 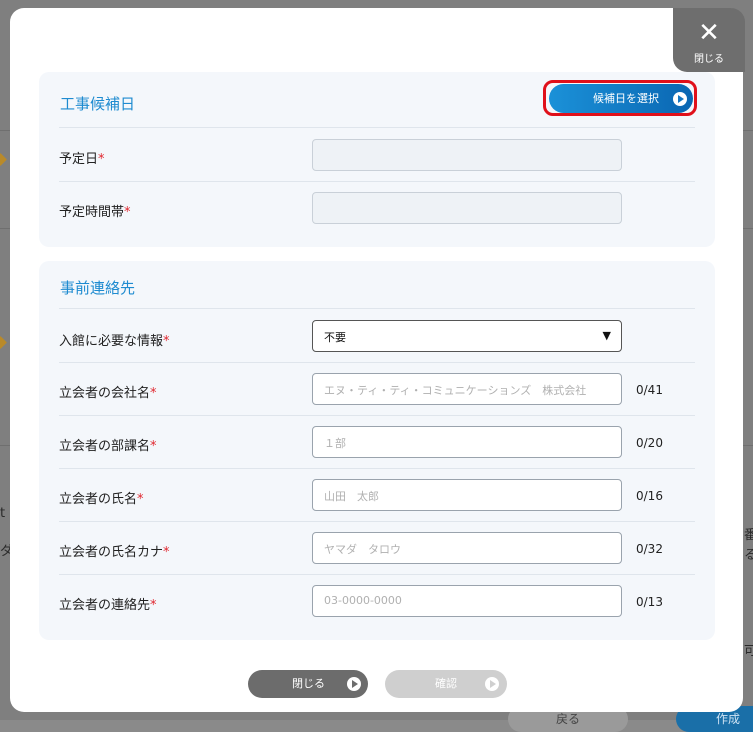 What do you see at coordinates (335, 443) in the screenshot?
I see `department-placeholder: １部` at bounding box center [335, 443].